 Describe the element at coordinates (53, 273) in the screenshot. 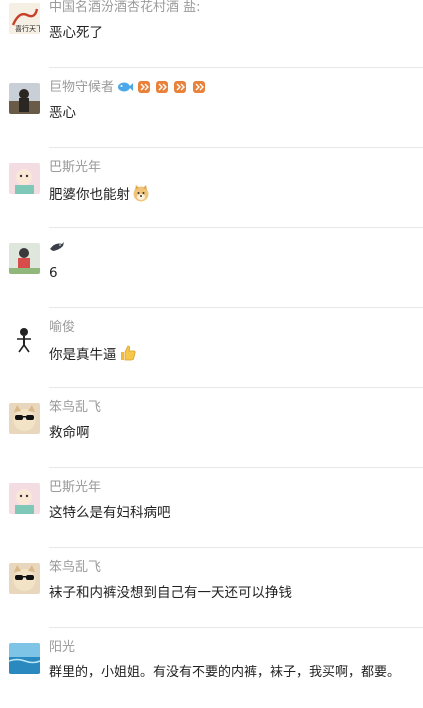

I see `comment-text: 6` at that location.